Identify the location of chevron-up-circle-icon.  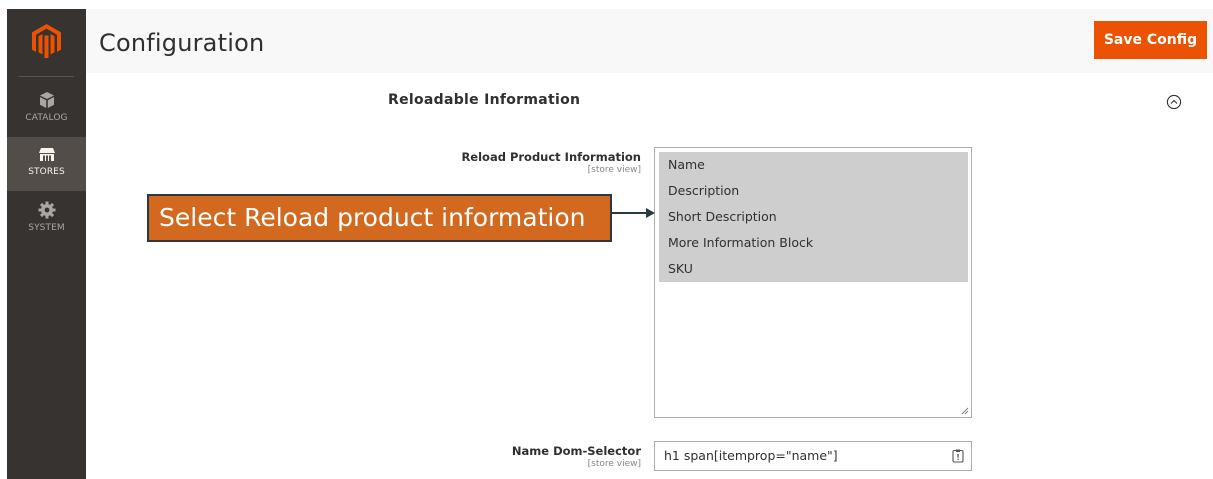
(1174, 102).